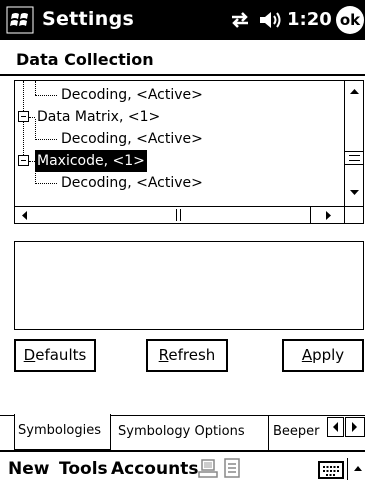  I want to click on keyboard-icon, so click(331, 470).